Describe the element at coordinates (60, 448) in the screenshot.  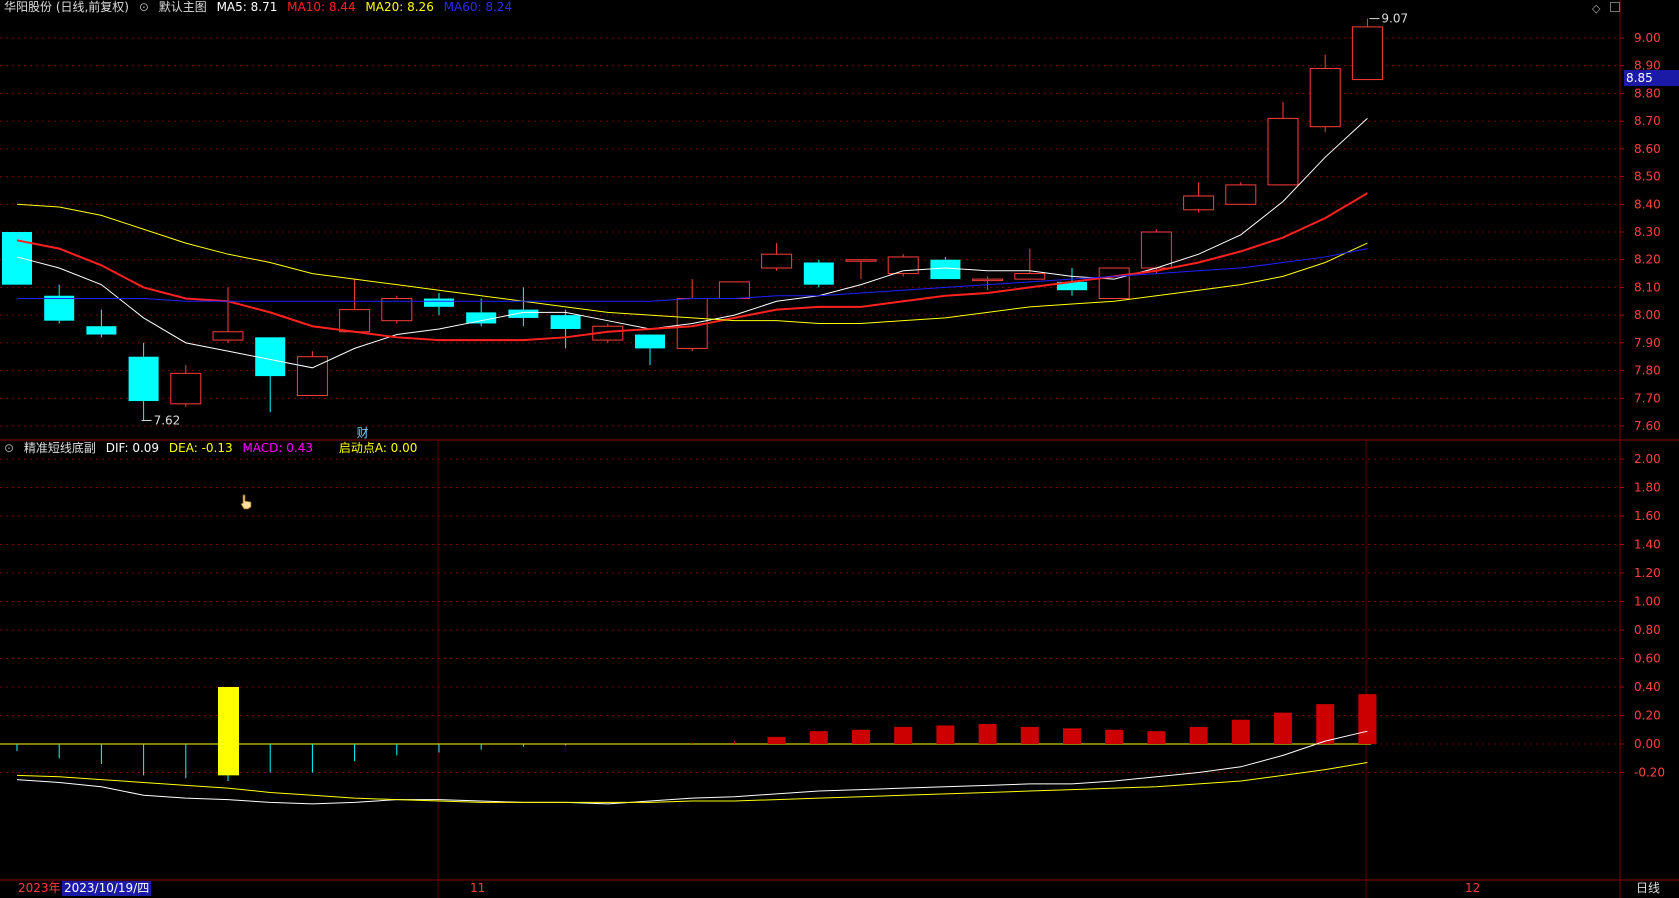
I see `indicator-name: 精准短线底副` at that location.